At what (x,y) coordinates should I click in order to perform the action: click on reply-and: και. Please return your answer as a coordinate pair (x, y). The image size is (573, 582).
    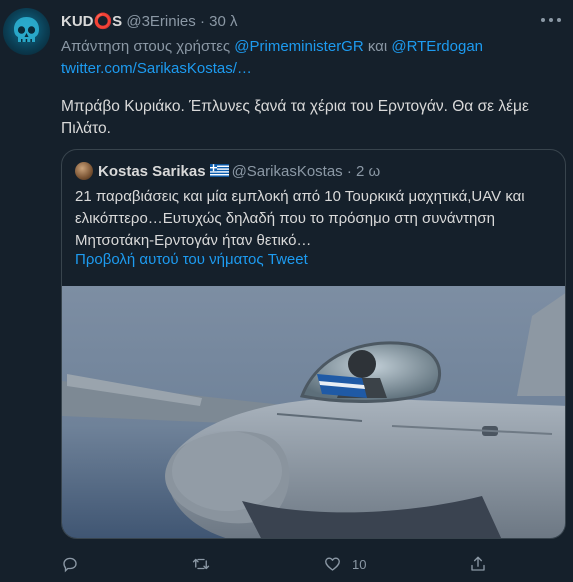
    Looking at the image, I should click on (377, 46).